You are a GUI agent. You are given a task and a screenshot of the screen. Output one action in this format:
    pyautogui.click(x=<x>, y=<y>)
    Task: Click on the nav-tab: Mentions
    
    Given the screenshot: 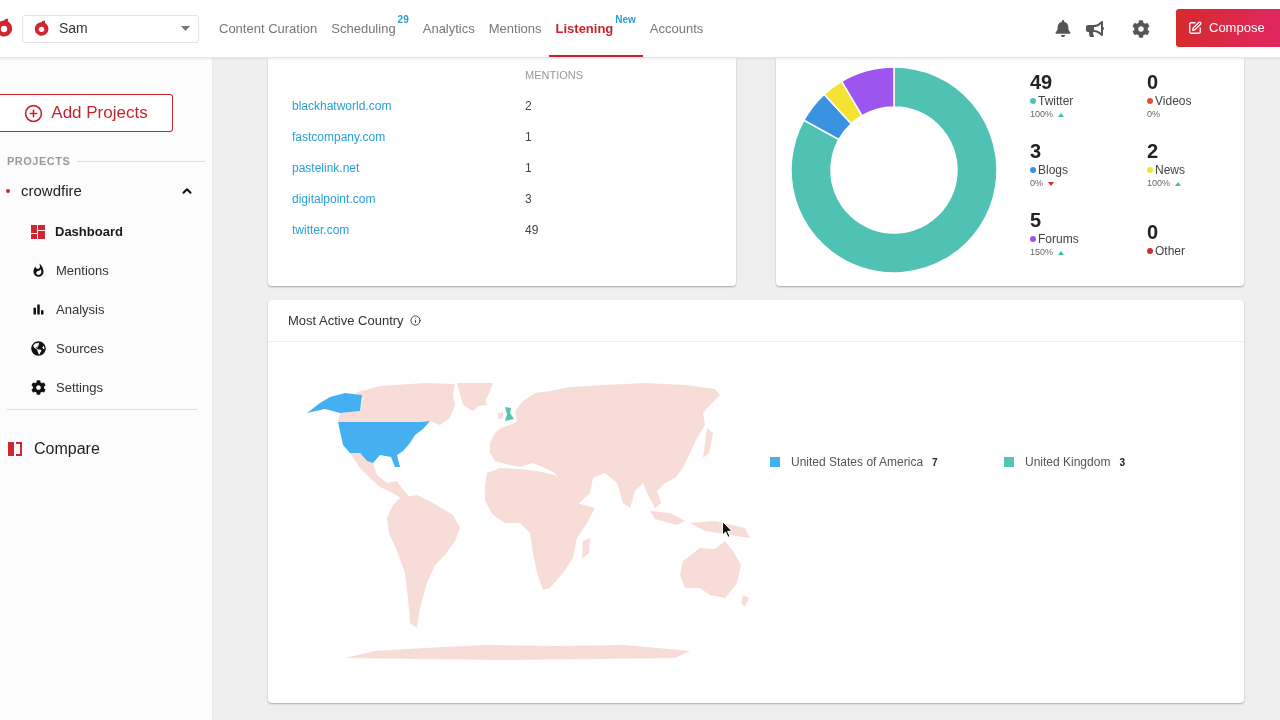 What is the action you would take?
    pyautogui.click(x=515, y=28)
    